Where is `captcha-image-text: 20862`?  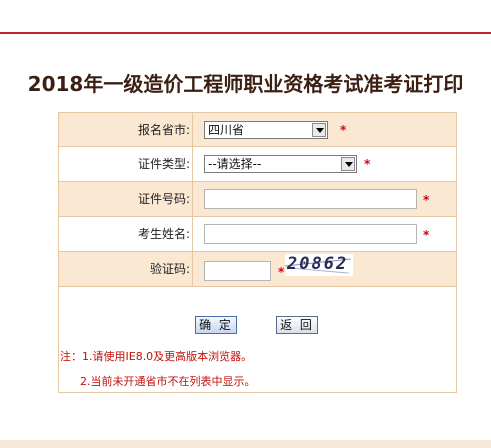 captcha-image-text: 20862 is located at coordinates (318, 264).